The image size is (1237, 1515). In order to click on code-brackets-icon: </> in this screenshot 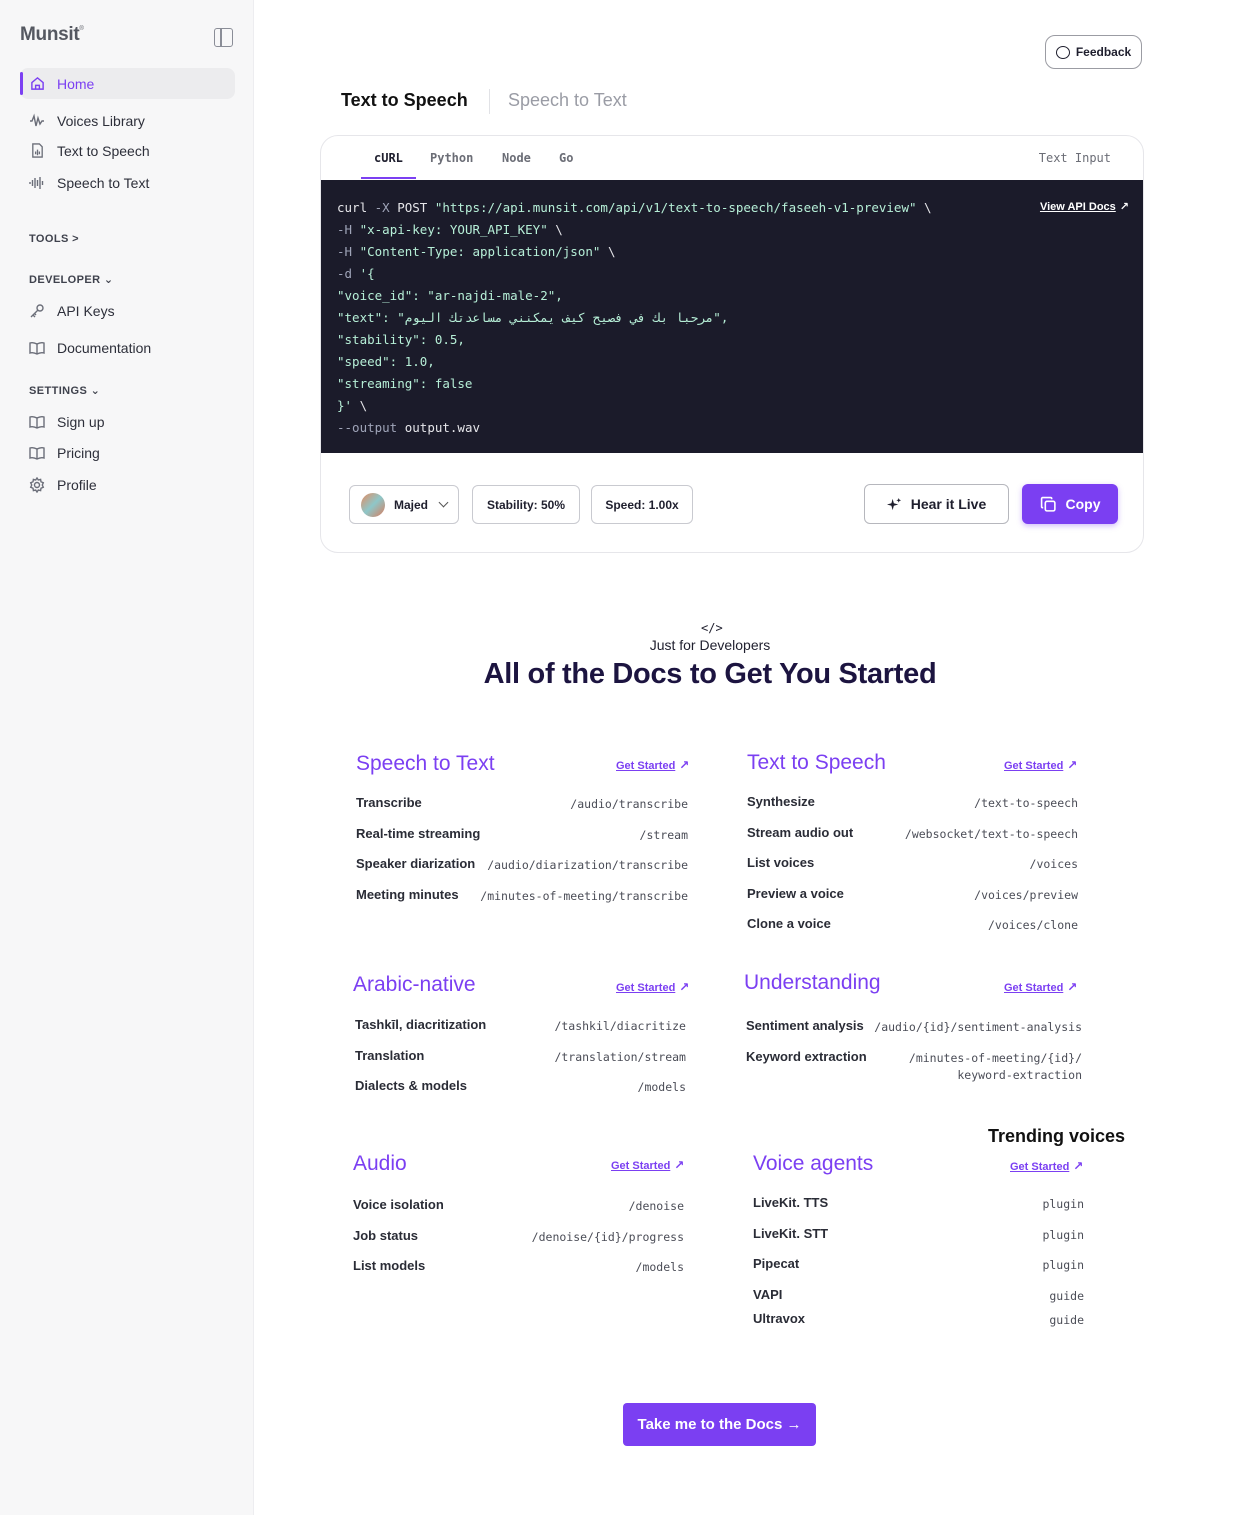, I will do `click(712, 628)`.